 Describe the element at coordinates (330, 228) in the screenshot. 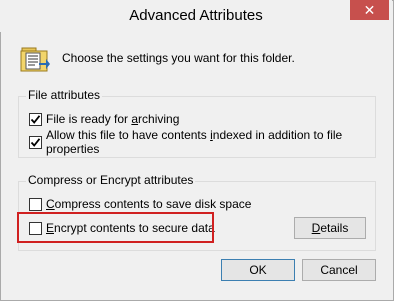

I see `details-button: Details` at that location.